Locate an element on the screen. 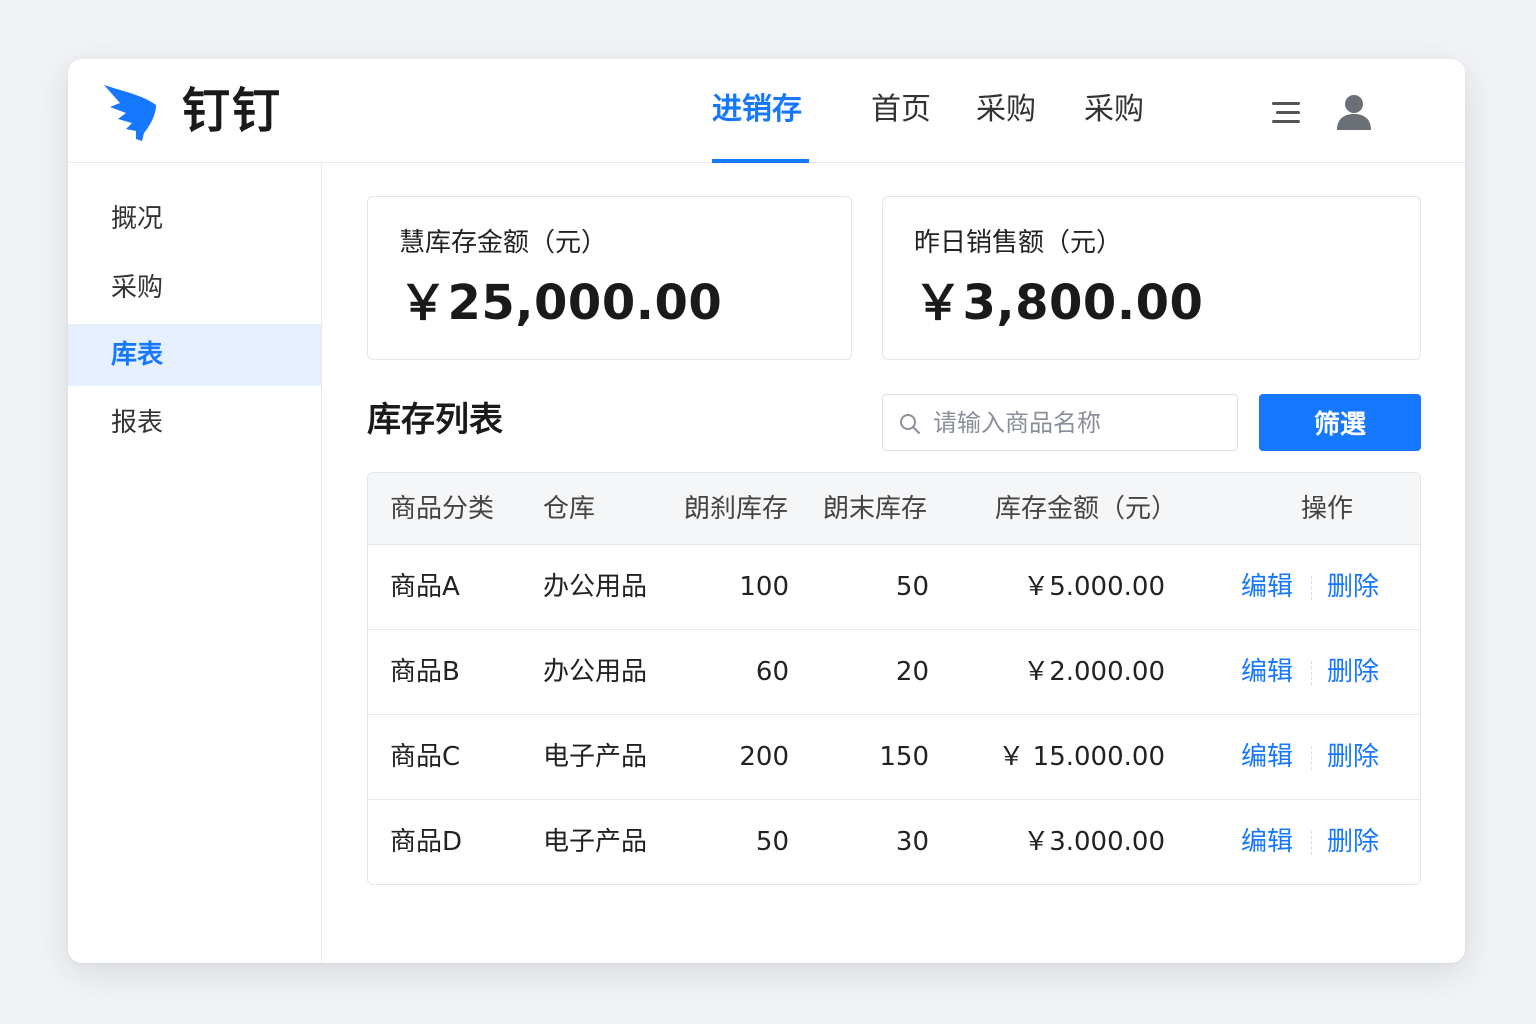 Image resolution: width=1536 pixels, height=1024 pixels. stat-value: ￥25,000.00 is located at coordinates (561, 303).